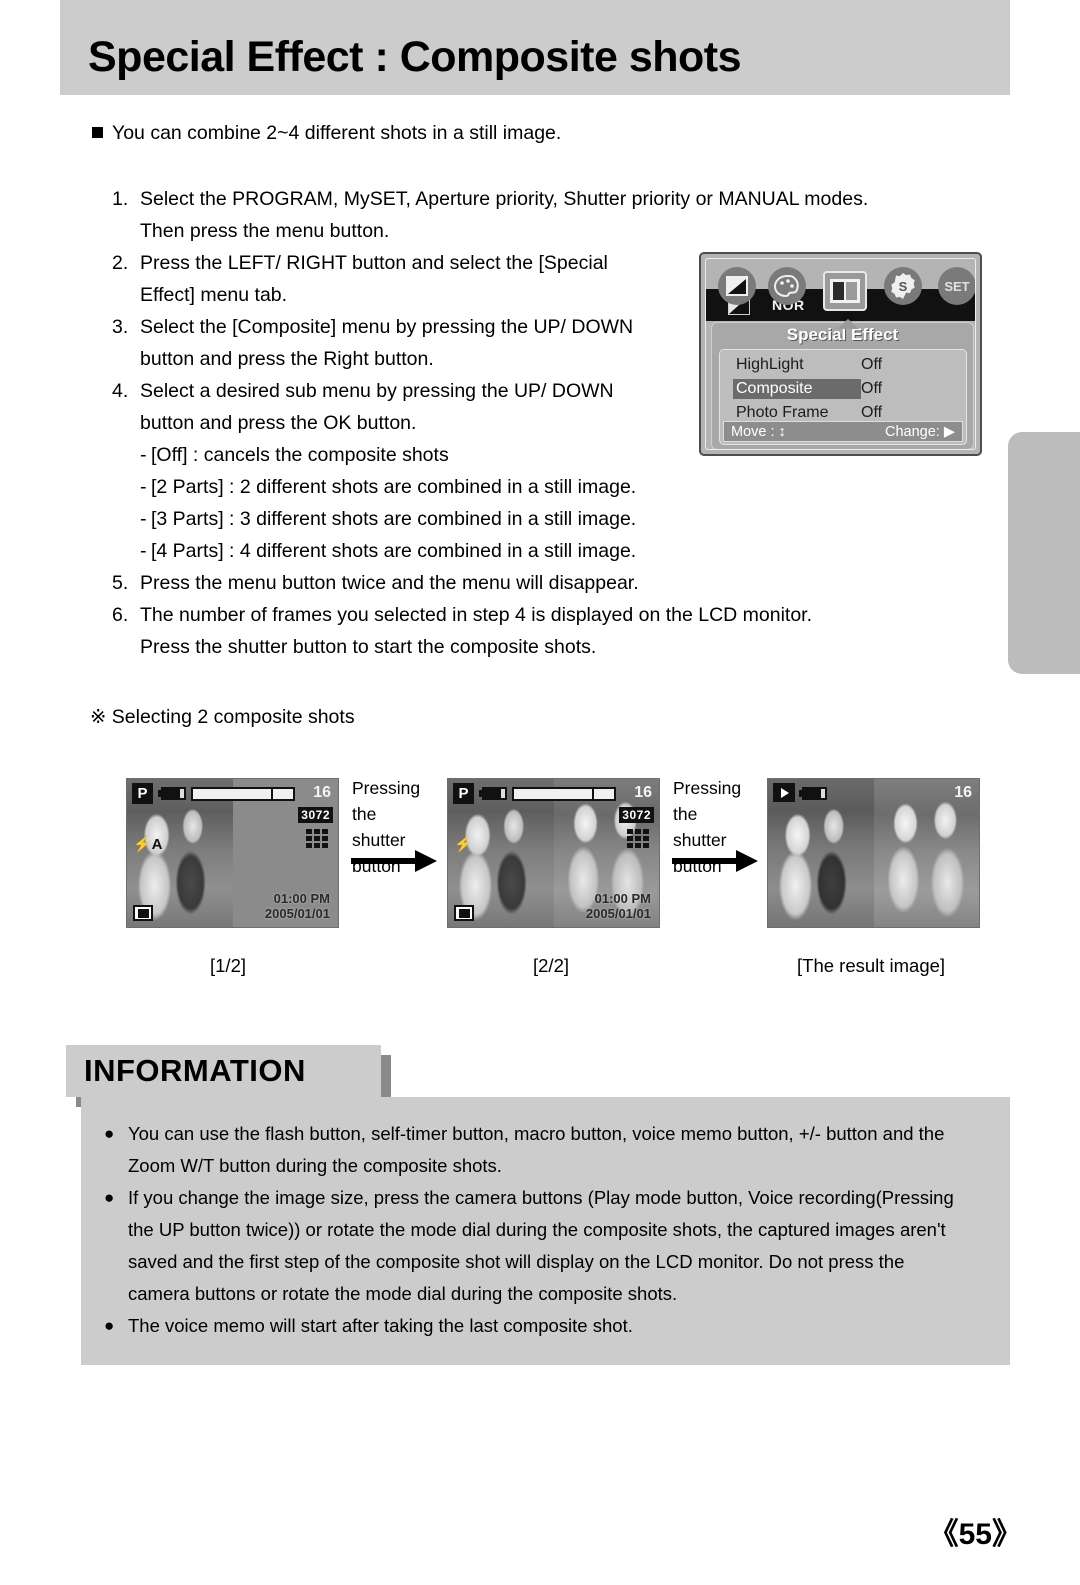 Image resolution: width=1080 pixels, height=1585 pixels. What do you see at coordinates (120, 583) in the screenshot?
I see `step-number: 5.` at bounding box center [120, 583].